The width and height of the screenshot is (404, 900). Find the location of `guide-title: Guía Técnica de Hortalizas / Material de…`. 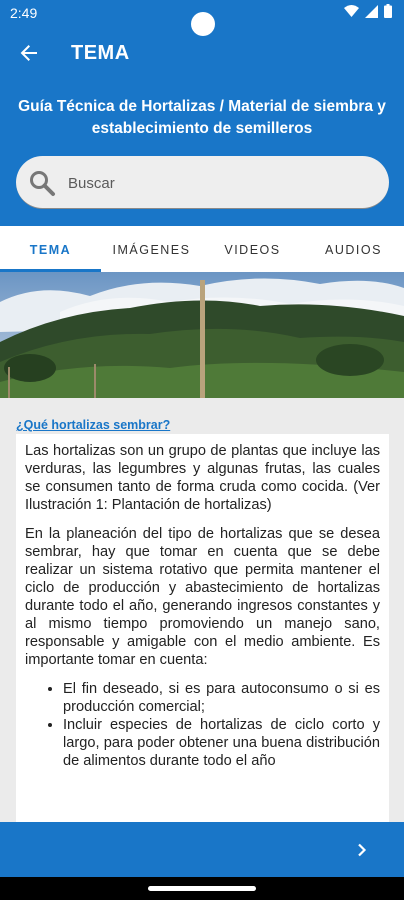

guide-title: Guía Técnica de Hortalizas / Material de… is located at coordinates (202, 117).